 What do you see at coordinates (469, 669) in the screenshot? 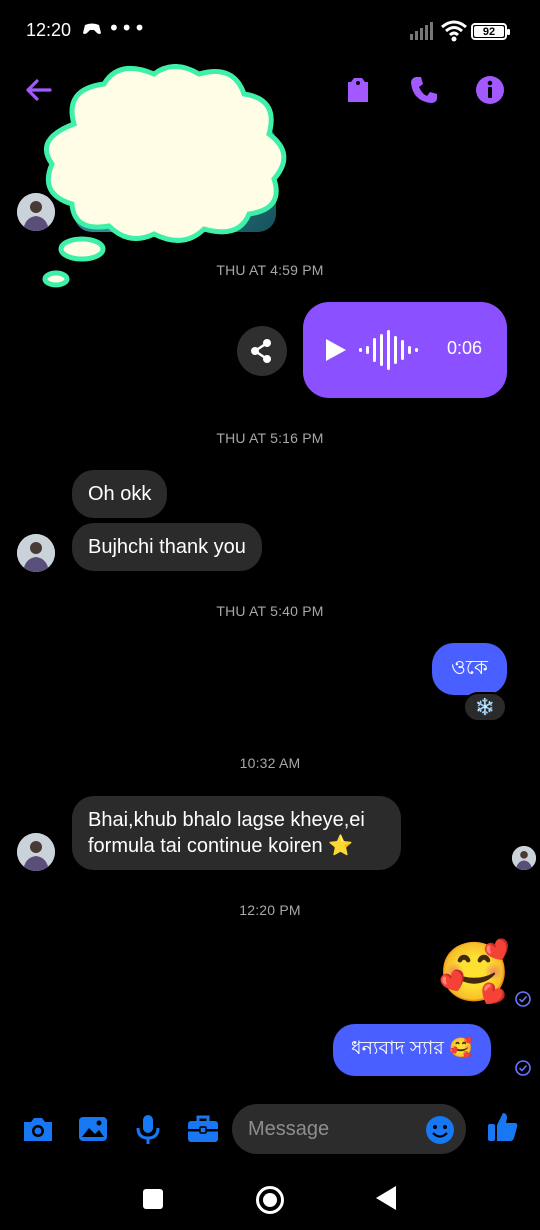
I see `outgoing-message: ওকে` at bounding box center [469, 669].